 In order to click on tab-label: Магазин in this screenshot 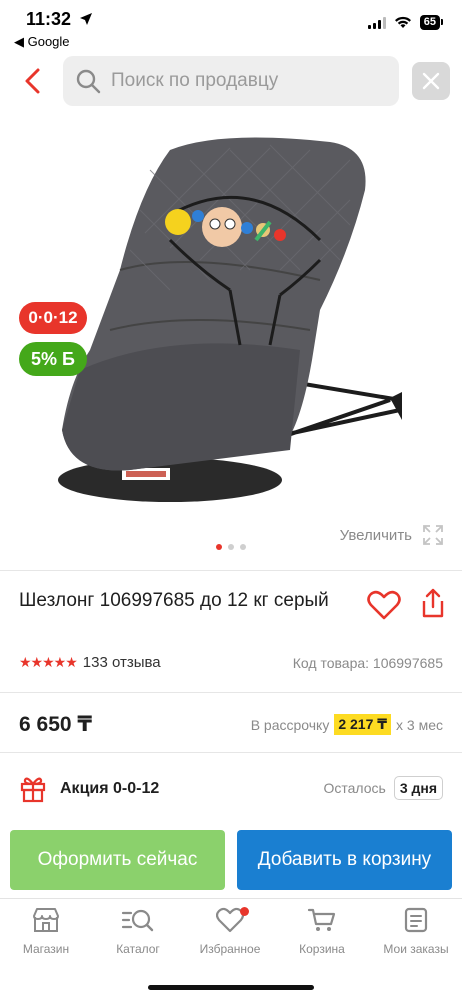, I will do `click(46, 949)`.